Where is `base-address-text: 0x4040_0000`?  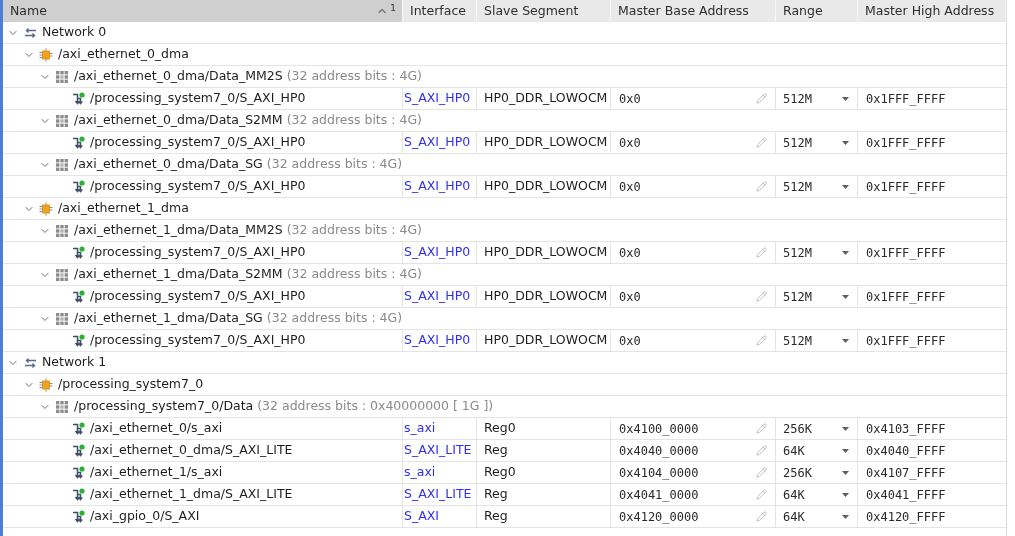
base-address-text: 0x4040_0000 is located at coordinates (659, 451).